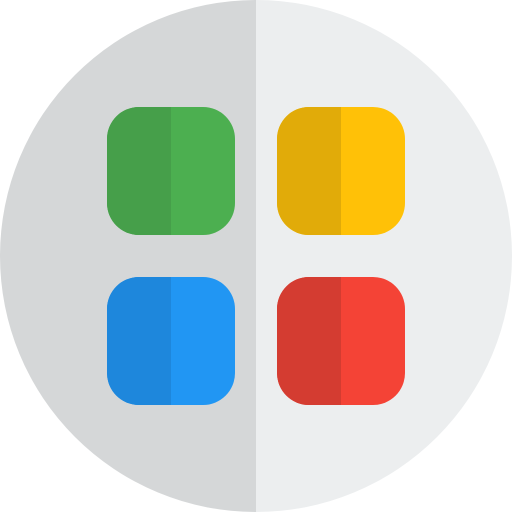 This screenshot has width=512, height=512. Describe the element at coordinates (341, 341) in the screenshot. I see `tile-red-icon` at that location.